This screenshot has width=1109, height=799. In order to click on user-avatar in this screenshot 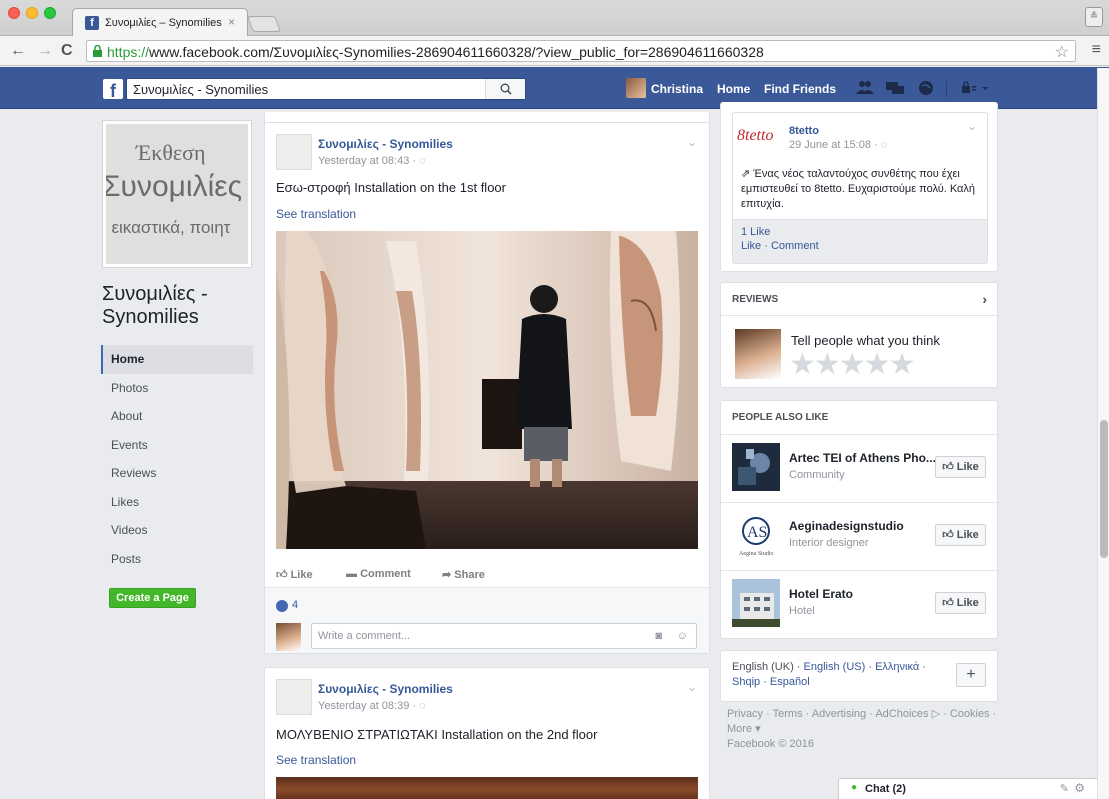, I will do `click(636, 88)`.